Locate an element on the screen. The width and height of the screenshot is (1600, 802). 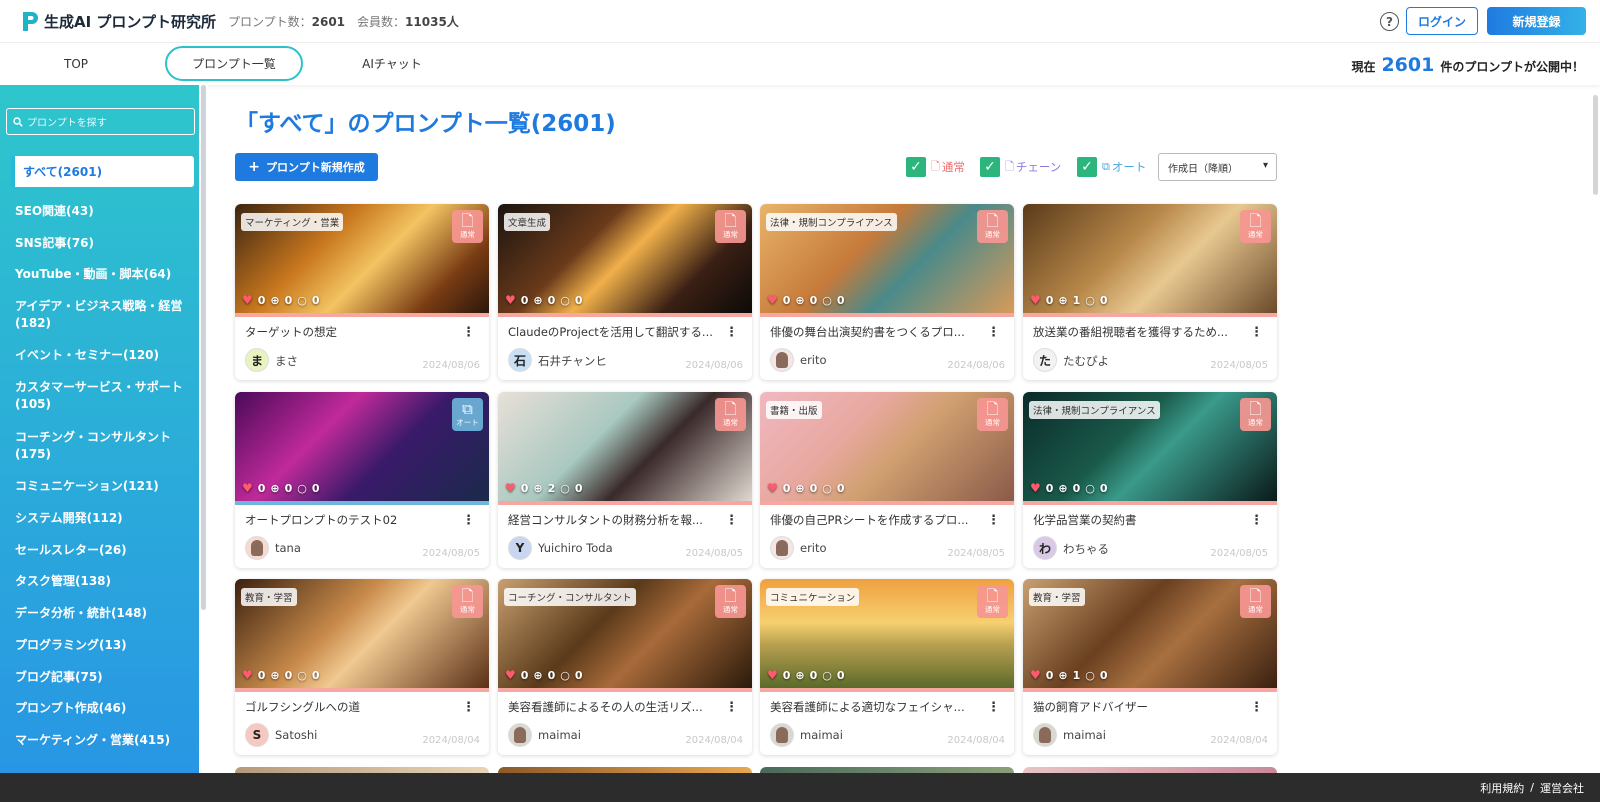
tab-top: TOP is located at coordinates (76, 63).